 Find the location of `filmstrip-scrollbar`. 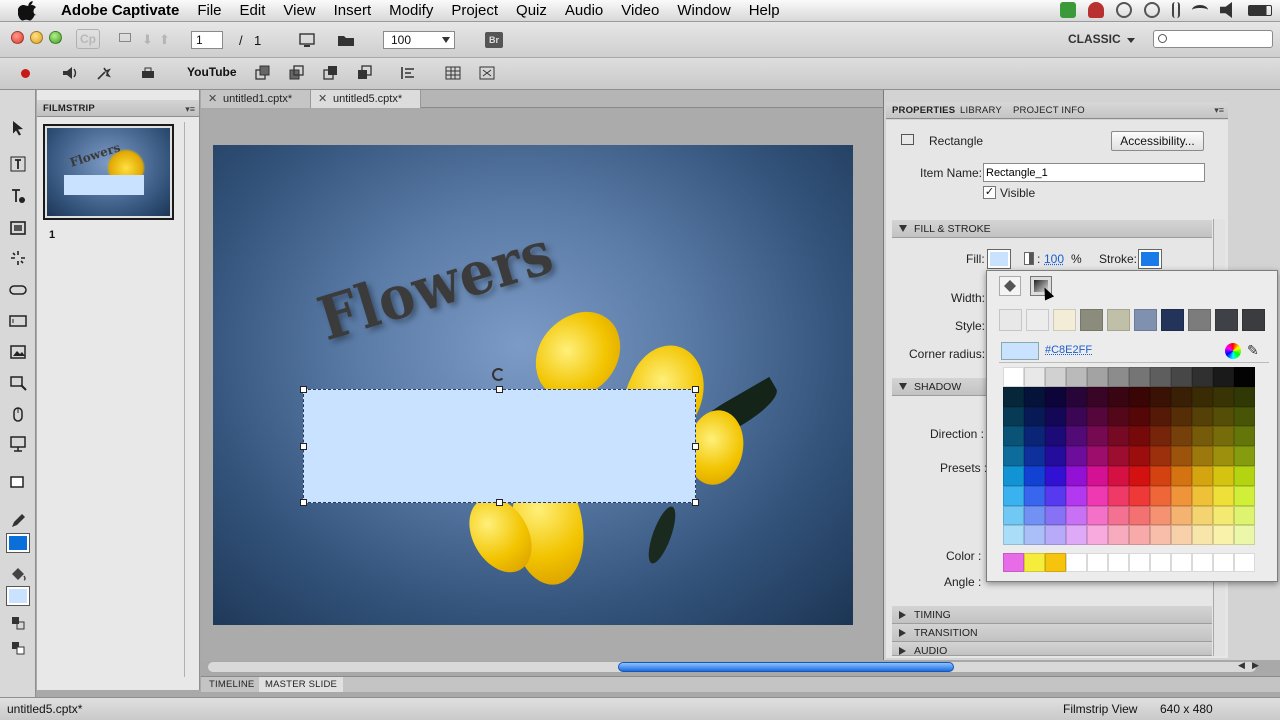

filmstrip-scrollbar is located at coordinates (189, 399).